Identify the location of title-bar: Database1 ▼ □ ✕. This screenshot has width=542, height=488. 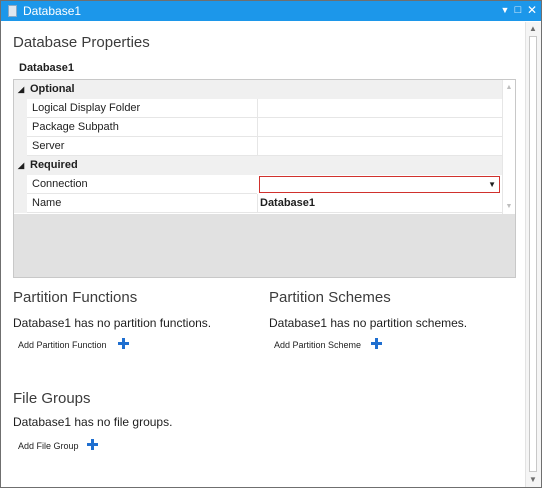
(271, 11).